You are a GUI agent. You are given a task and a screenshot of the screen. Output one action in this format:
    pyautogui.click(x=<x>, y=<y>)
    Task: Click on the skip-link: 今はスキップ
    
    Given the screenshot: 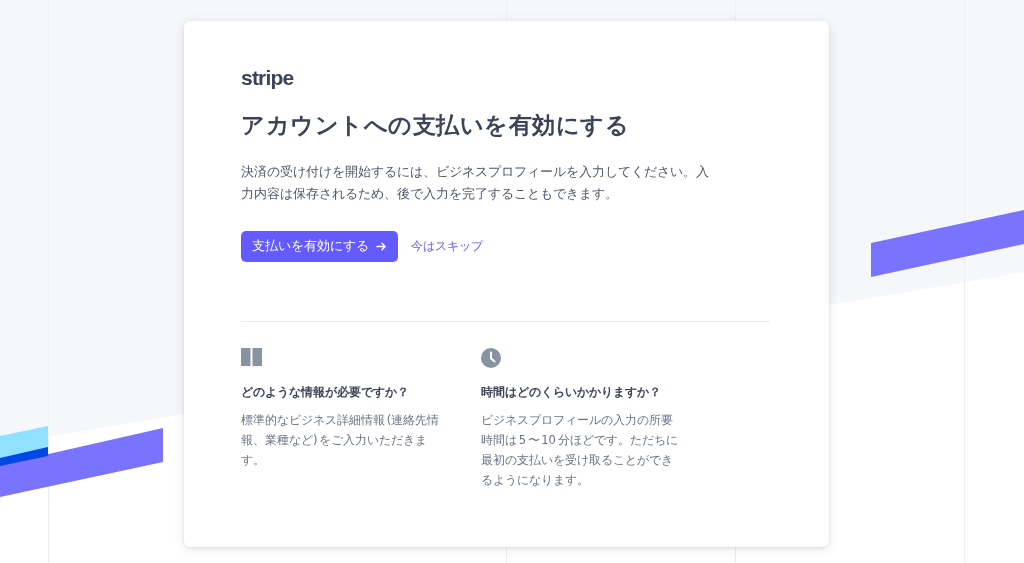 What is the action you would take?
    pyautogui.click(x=447, y=246)
    